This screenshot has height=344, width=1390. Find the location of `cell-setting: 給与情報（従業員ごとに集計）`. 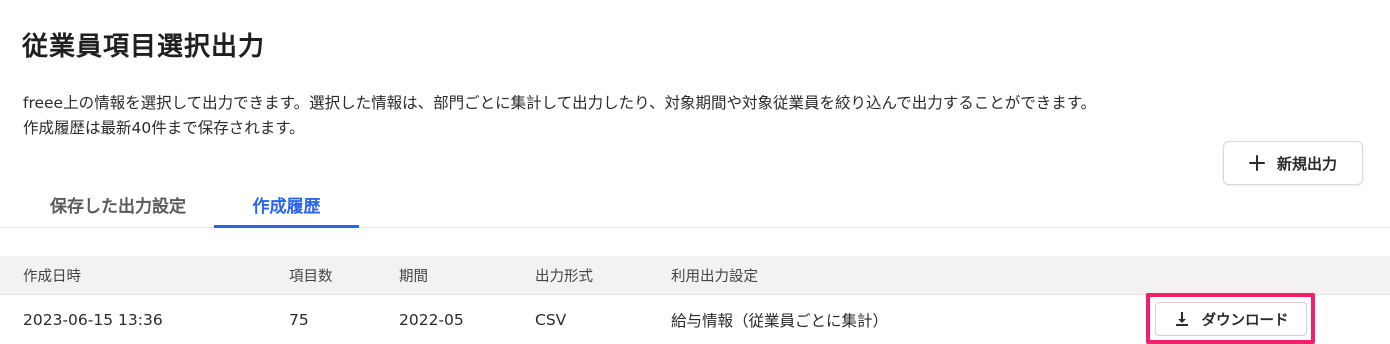

cell-setting: 給与情報（従業員ごとに集計） is located at coordinates (780, 320).